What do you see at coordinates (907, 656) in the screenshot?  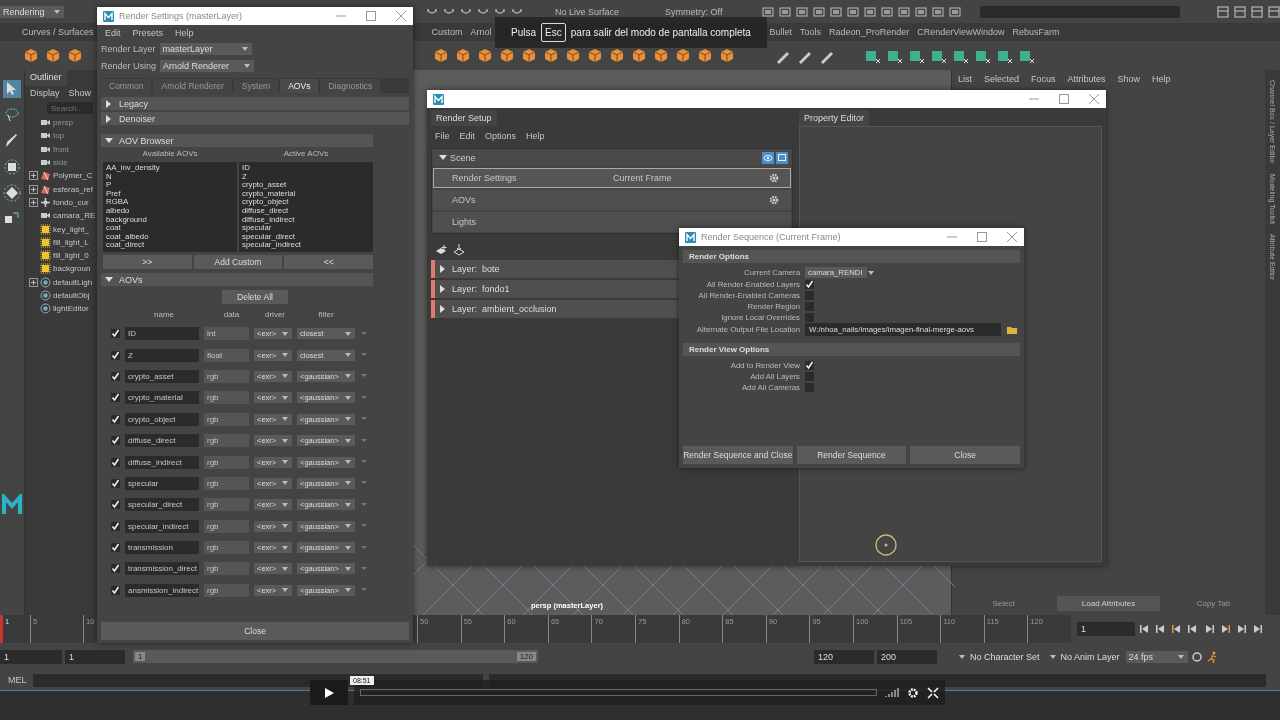 I see `end-frame-field: 200` at bounding box center [907, 656].